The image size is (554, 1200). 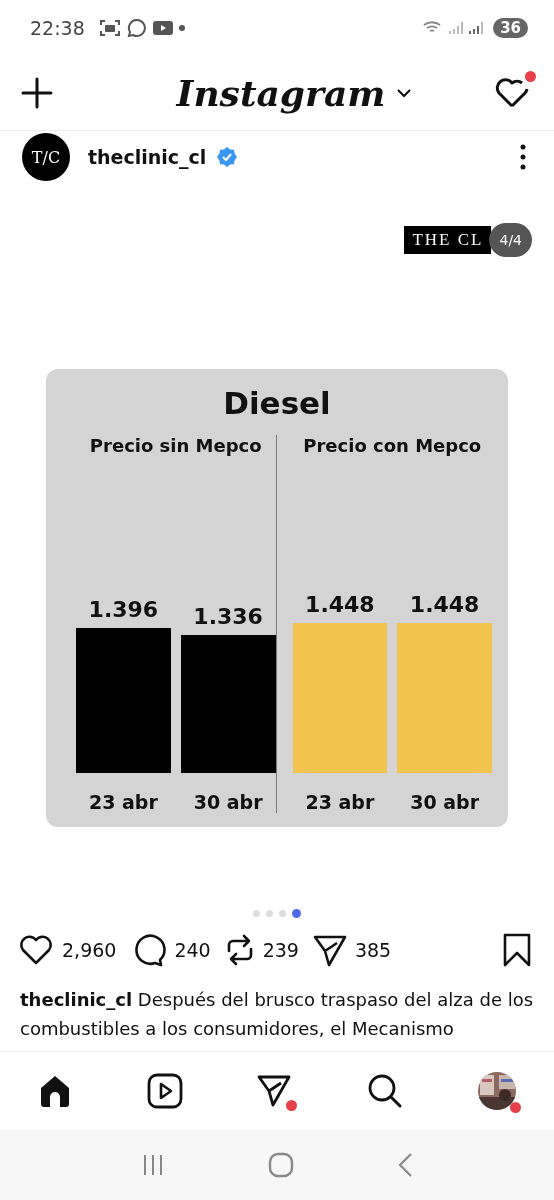 I want to click on value-label: 1.396, so click(x=123, y=610).